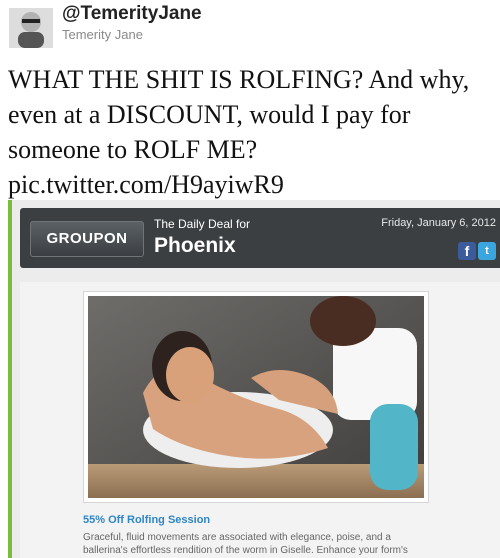 The image size is (500, 558). I want to click on facebook-icon: f, so click(467, 251).